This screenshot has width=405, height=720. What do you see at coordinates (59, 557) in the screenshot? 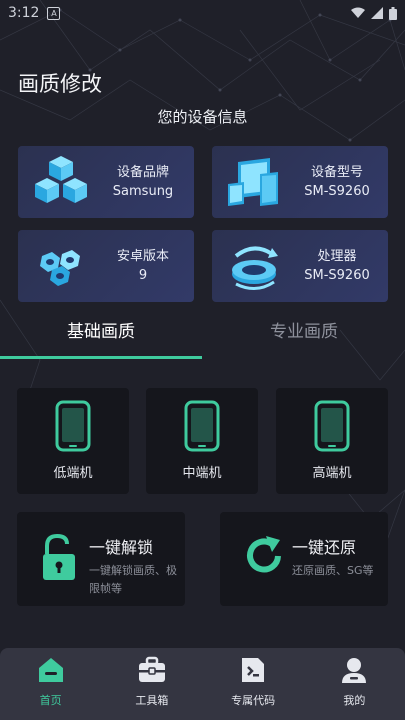
I see `unlock-icon` at bounding box center [59, 557].